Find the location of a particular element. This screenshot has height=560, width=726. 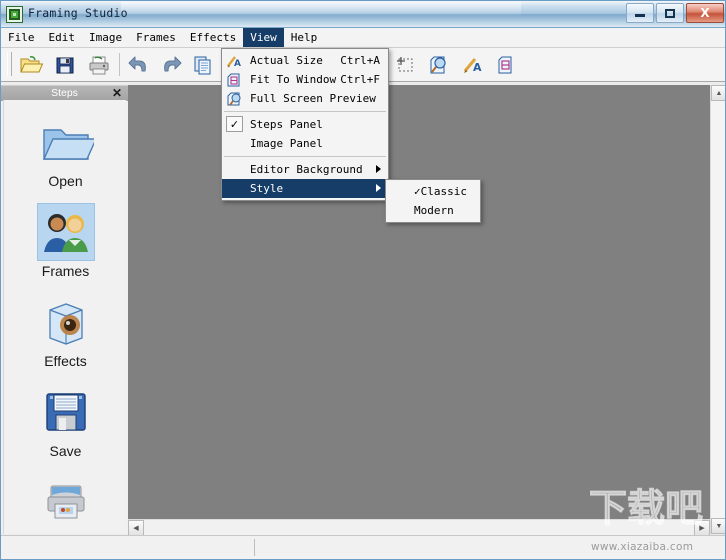

actual-size-button: A is located at coordinates (473, 65).